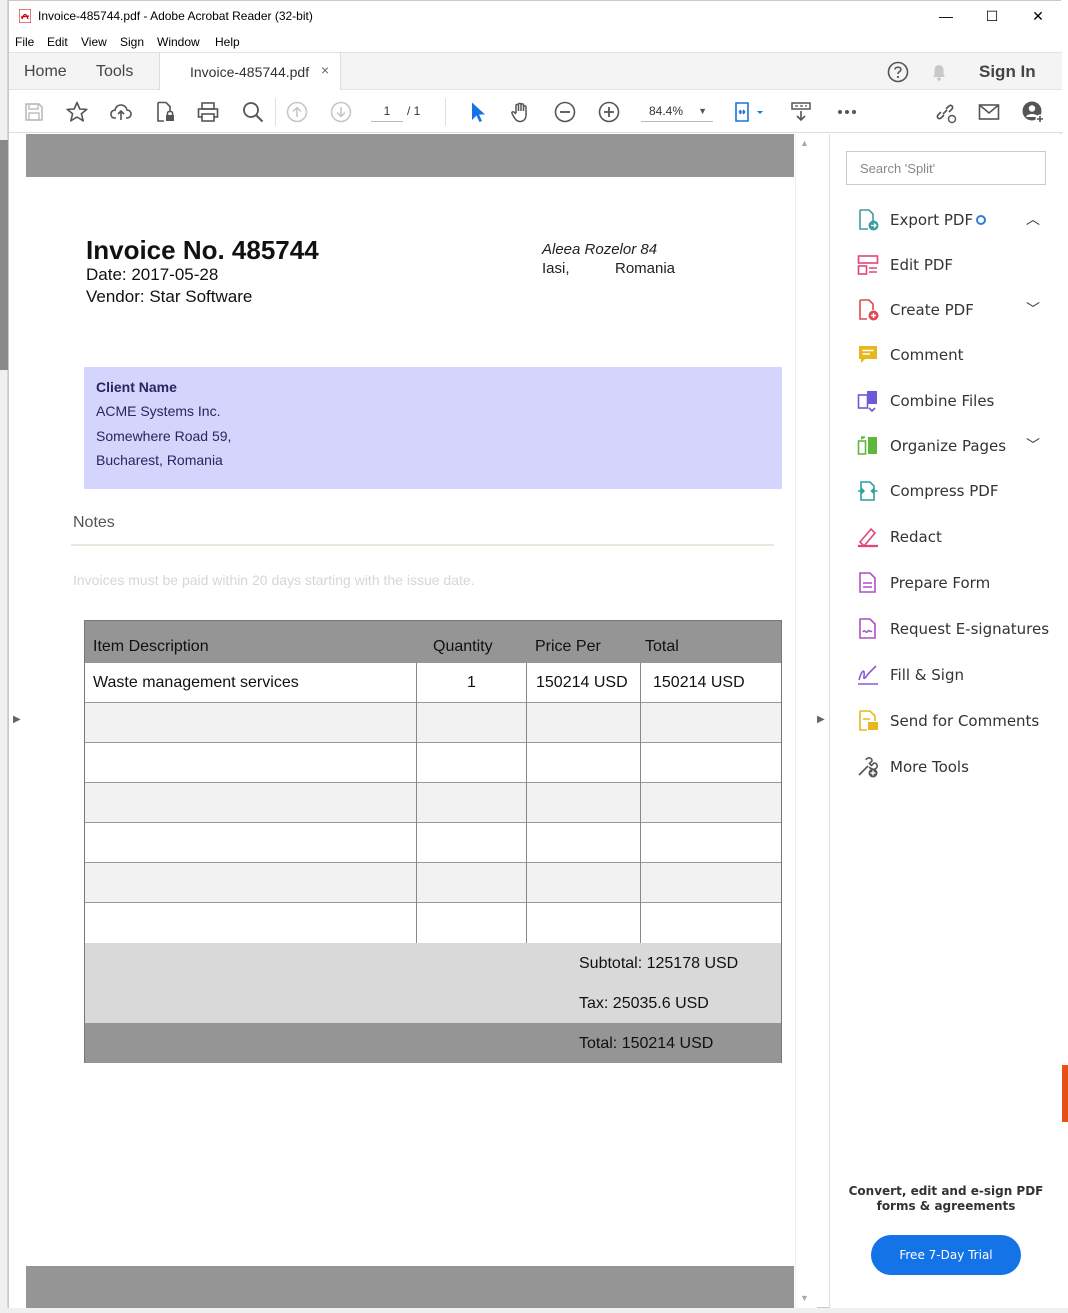 The image size is (1068, 1313). I want to click on chevron-up-icon: ︿, so click(1033, 219).